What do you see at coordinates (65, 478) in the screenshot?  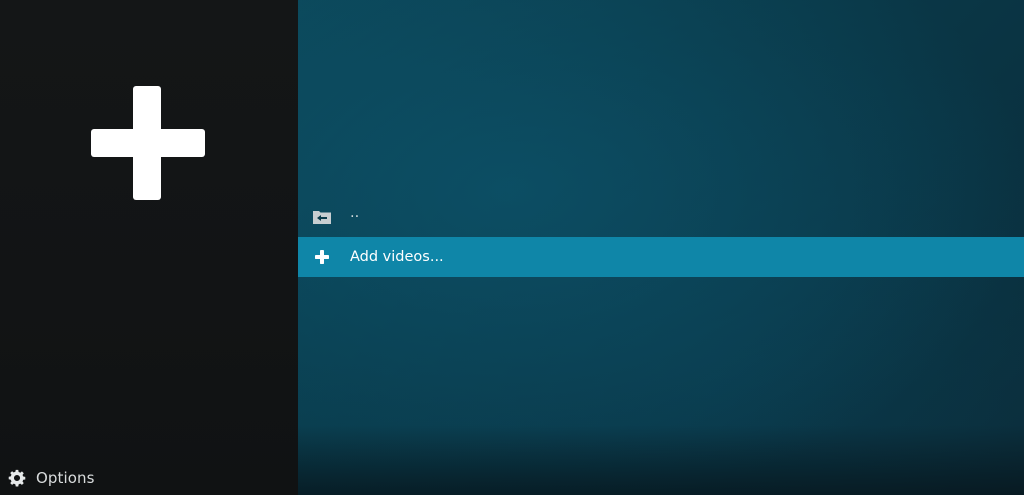 I see `options-label: Options` at bounding box center [65, 478].